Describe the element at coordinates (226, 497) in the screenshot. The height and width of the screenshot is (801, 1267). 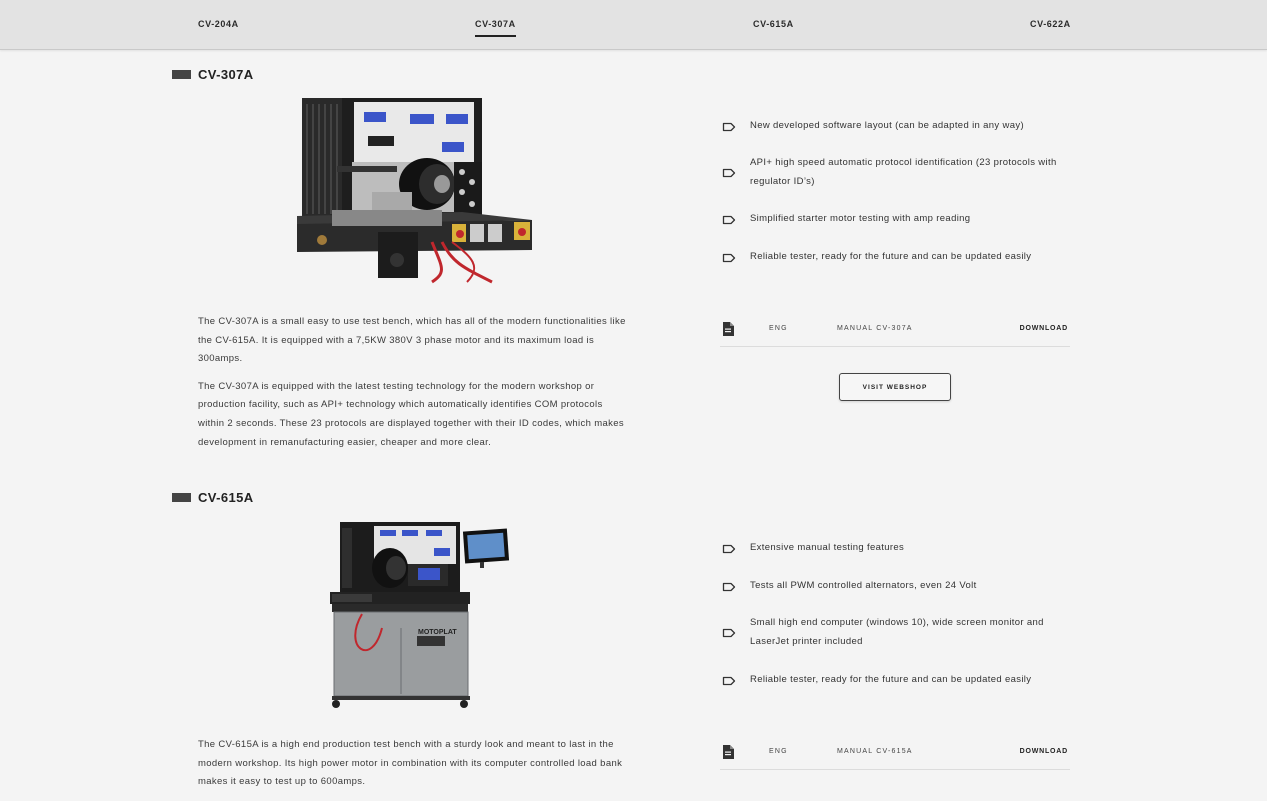
I see `section-heading: CV-615A` at that location.